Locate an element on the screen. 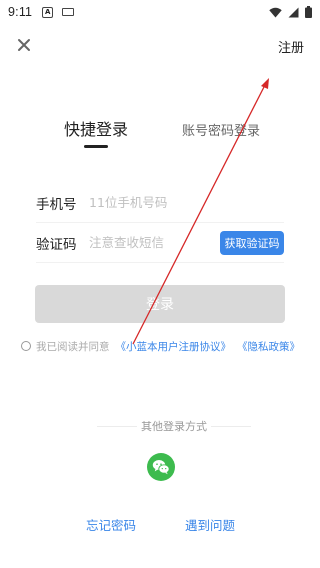 The height and width of the screenshot is (568, 320). login-tabs: 快捷登录 账号密码登录 is located at coordinates (160, 133).